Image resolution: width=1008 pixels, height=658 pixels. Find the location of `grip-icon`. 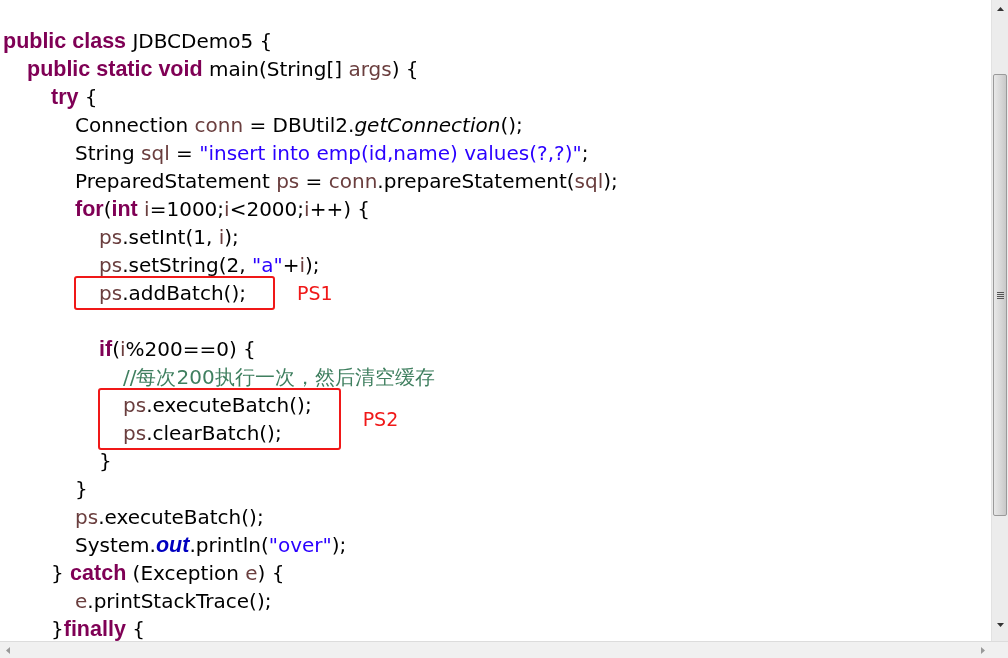

grip-icon is located at coordinates (1000, 295).